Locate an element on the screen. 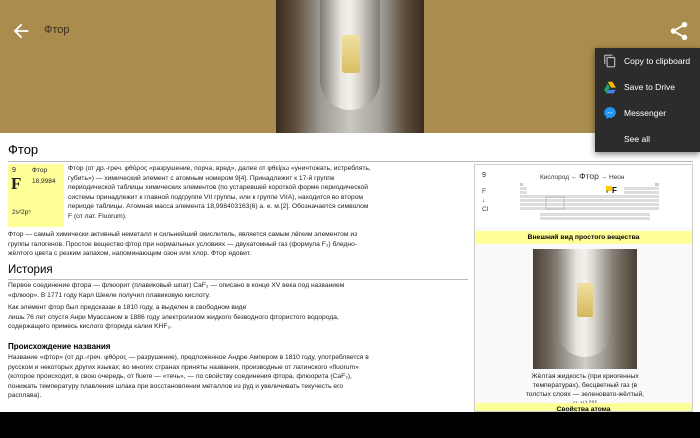 Image resolution: width=700 pixels, height=438 pixels. menu-item-drive: Save to Drive is located at coordinates (647, 87).